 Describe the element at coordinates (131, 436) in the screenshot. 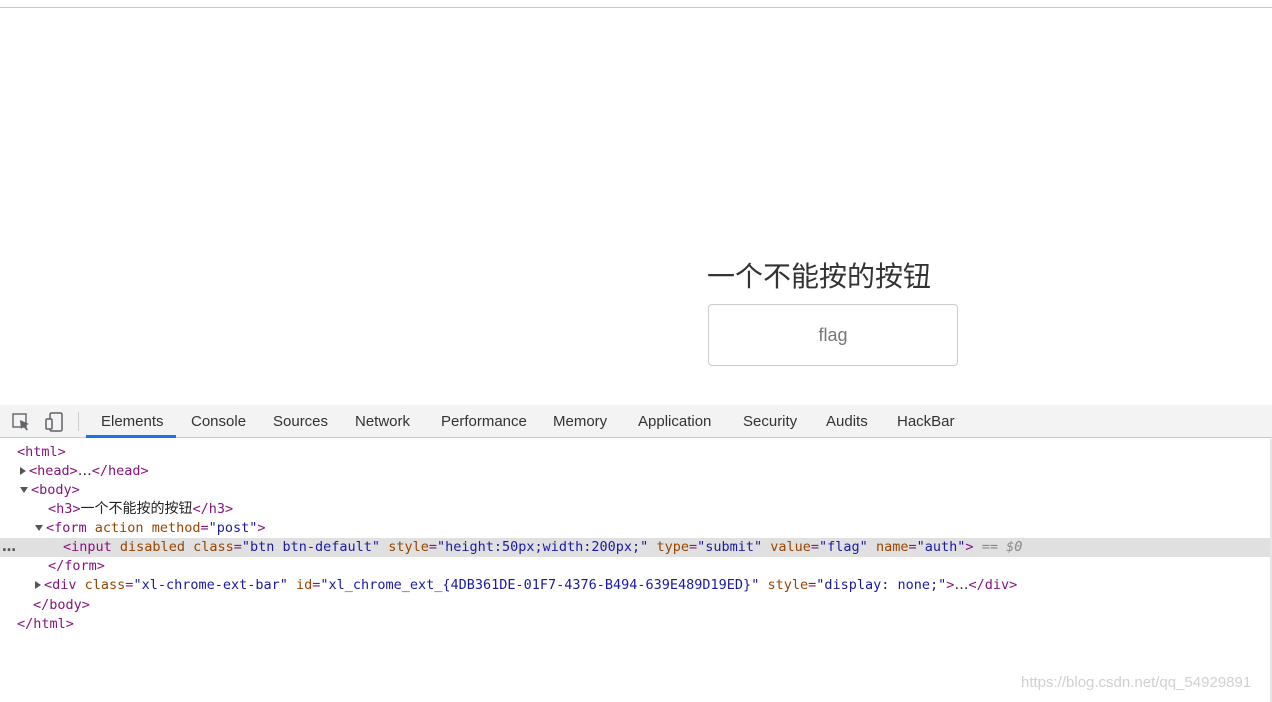

I see `active-tab-indicator` at that location.